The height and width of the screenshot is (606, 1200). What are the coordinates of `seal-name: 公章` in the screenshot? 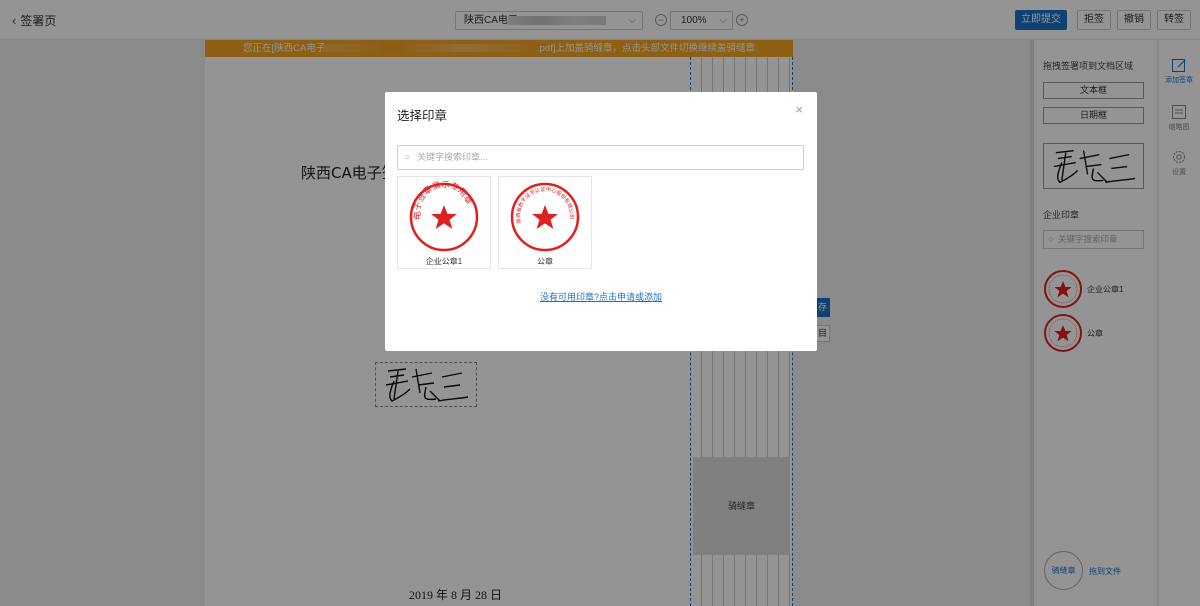 It's located at (545, 261).